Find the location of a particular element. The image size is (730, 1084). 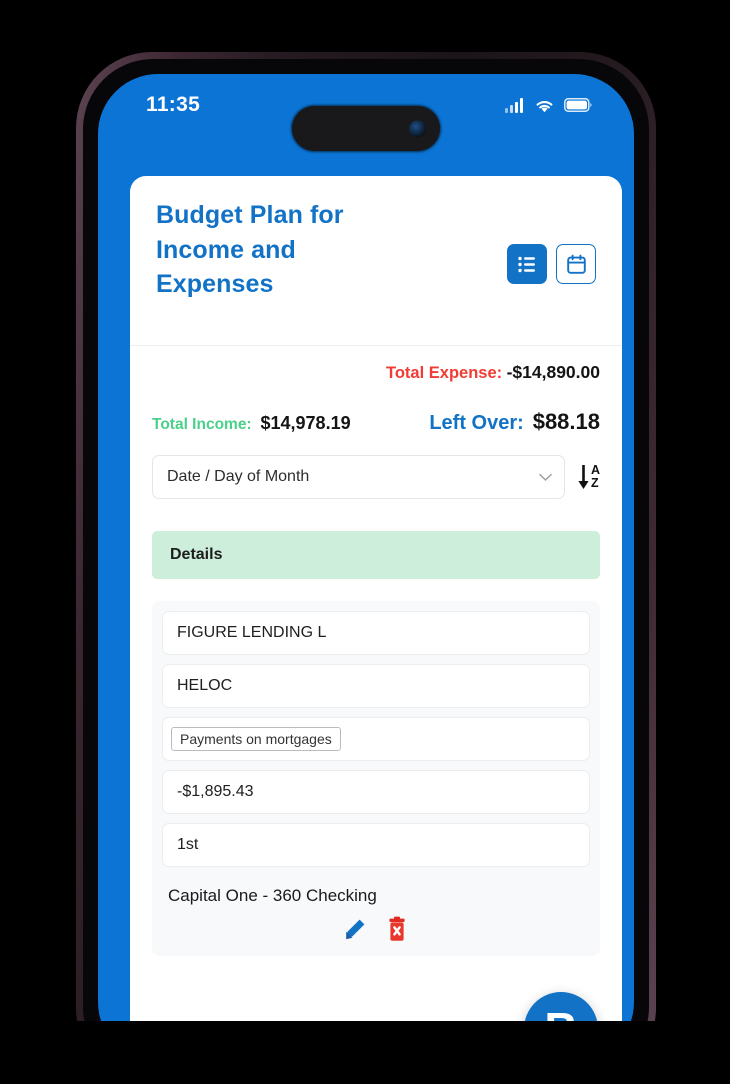

calendar-icon is located at coordinates (576, 264).